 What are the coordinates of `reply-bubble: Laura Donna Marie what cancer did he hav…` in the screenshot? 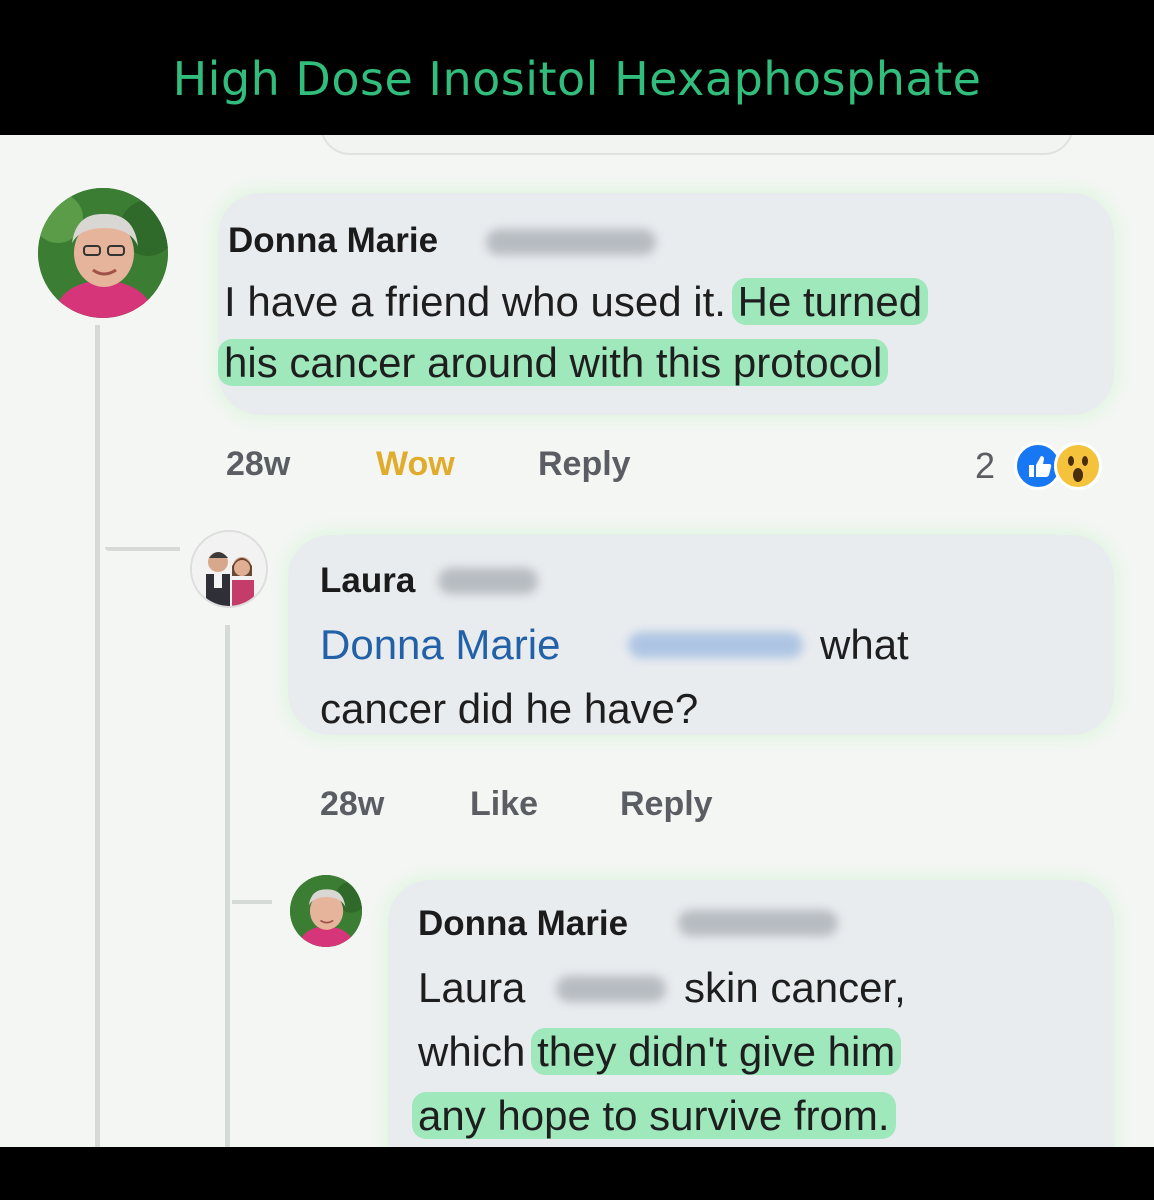 It's located at (701, 635).